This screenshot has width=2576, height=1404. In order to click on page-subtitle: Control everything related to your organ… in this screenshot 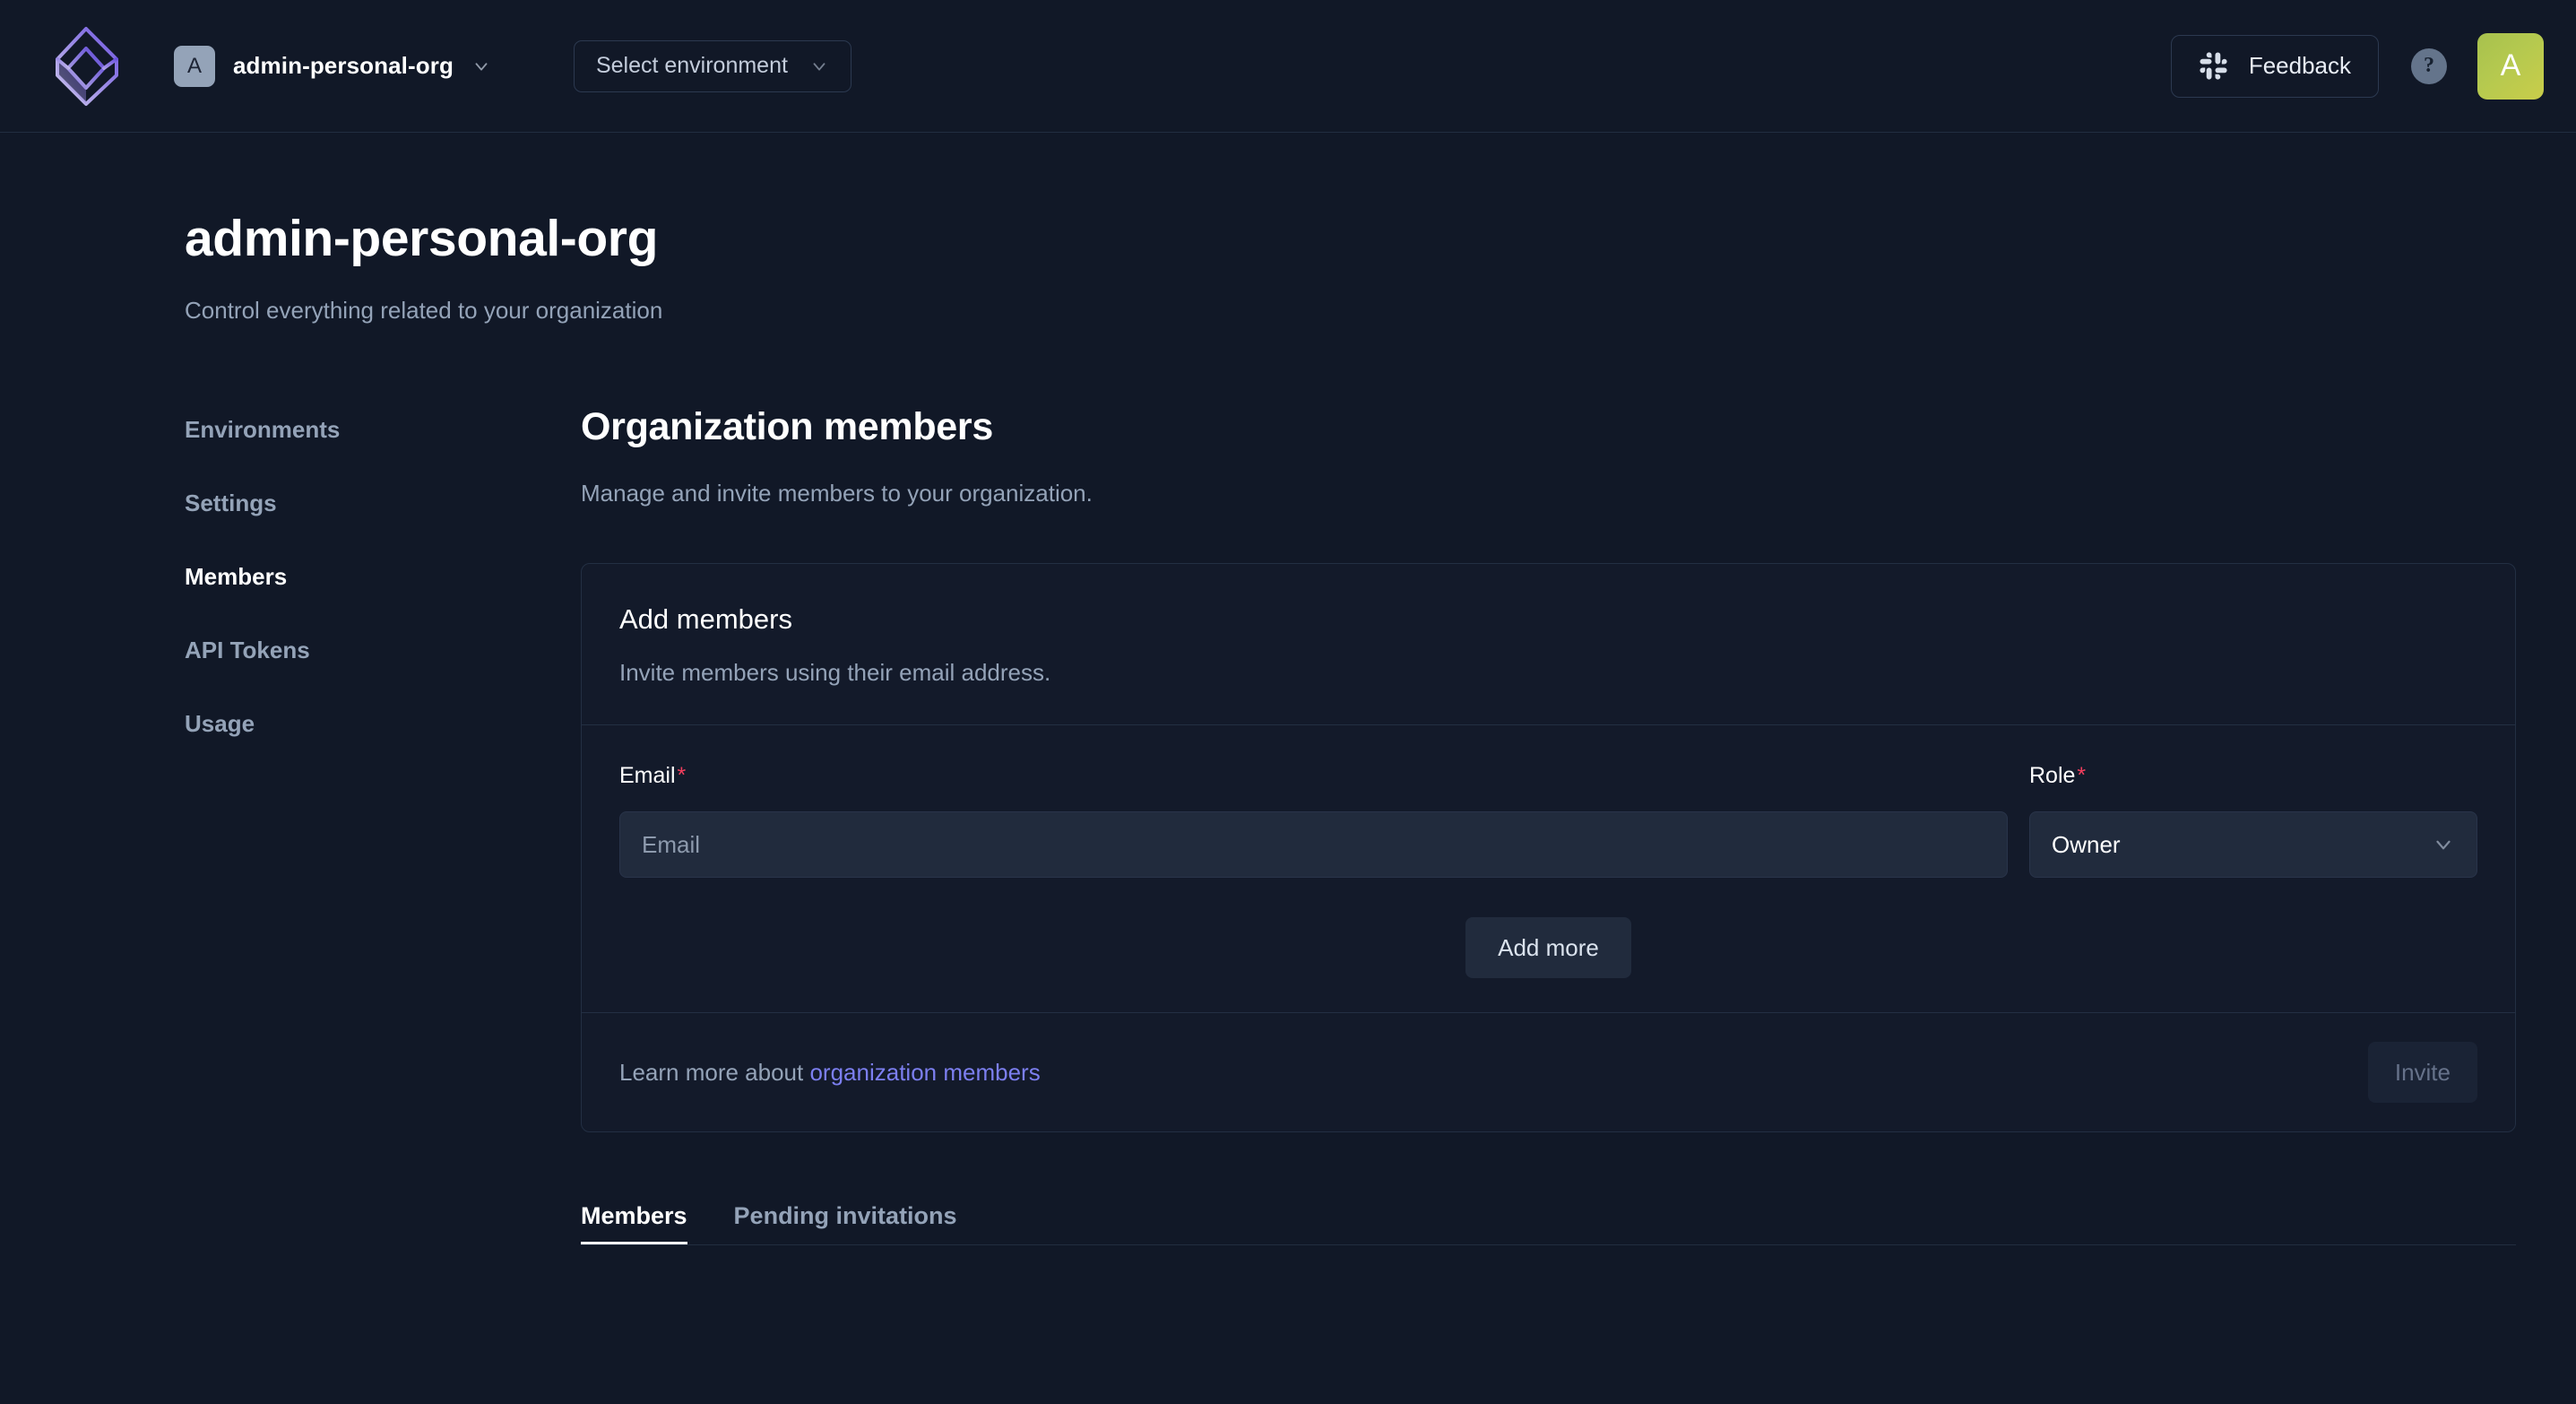, I will do `click(424, 310)`.